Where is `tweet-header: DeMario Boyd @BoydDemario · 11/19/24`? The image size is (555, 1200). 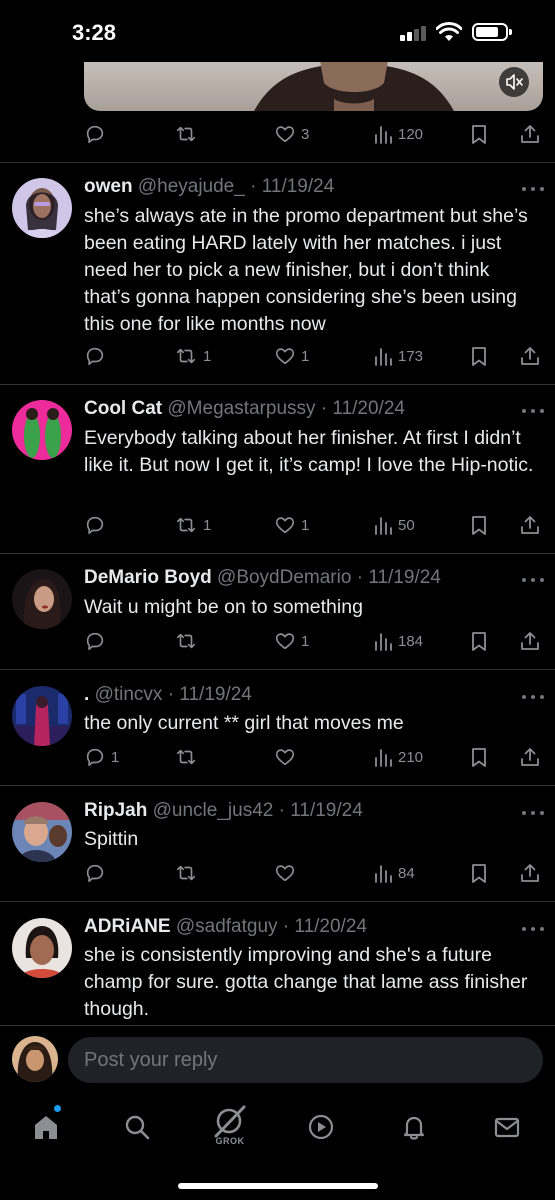 tweet-header: DeMario Boyd @BoydDemario · 11/19/24 is located at coordinates (262, 577).